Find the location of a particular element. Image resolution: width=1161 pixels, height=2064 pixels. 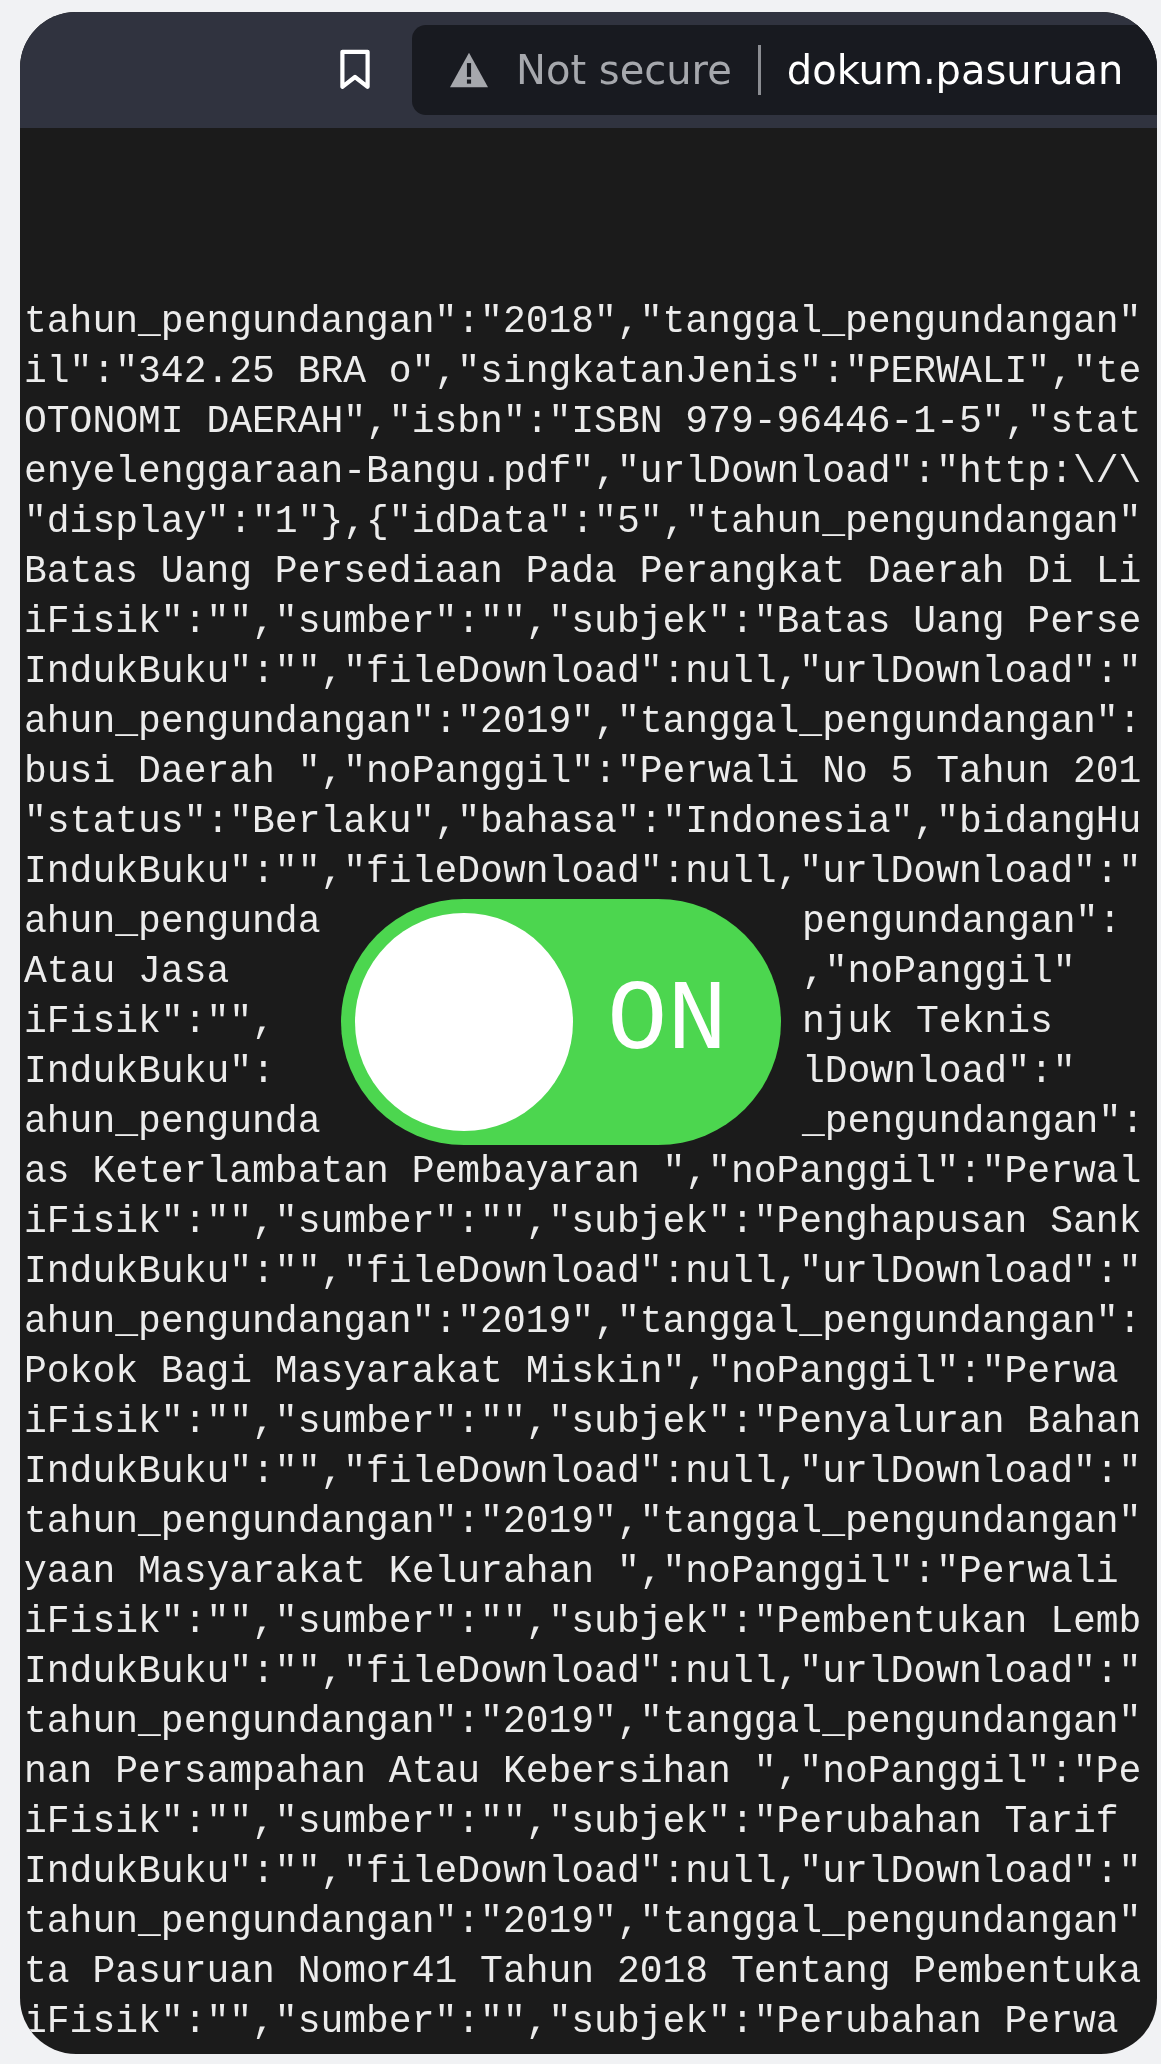

bookmark-icon is located at coordinates (355, 70).